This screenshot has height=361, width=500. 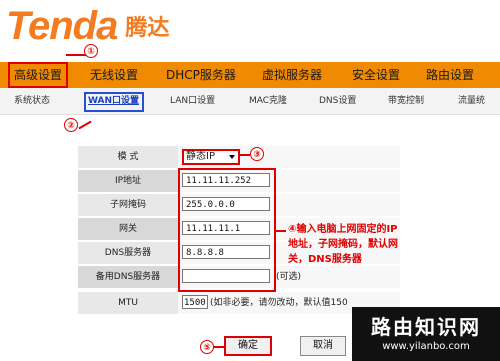 What do you see at coordinates (292, 75) in the screenshot?
I see `nav-virtual-server: 虚拟服务器` at bounding box center [292, 75].